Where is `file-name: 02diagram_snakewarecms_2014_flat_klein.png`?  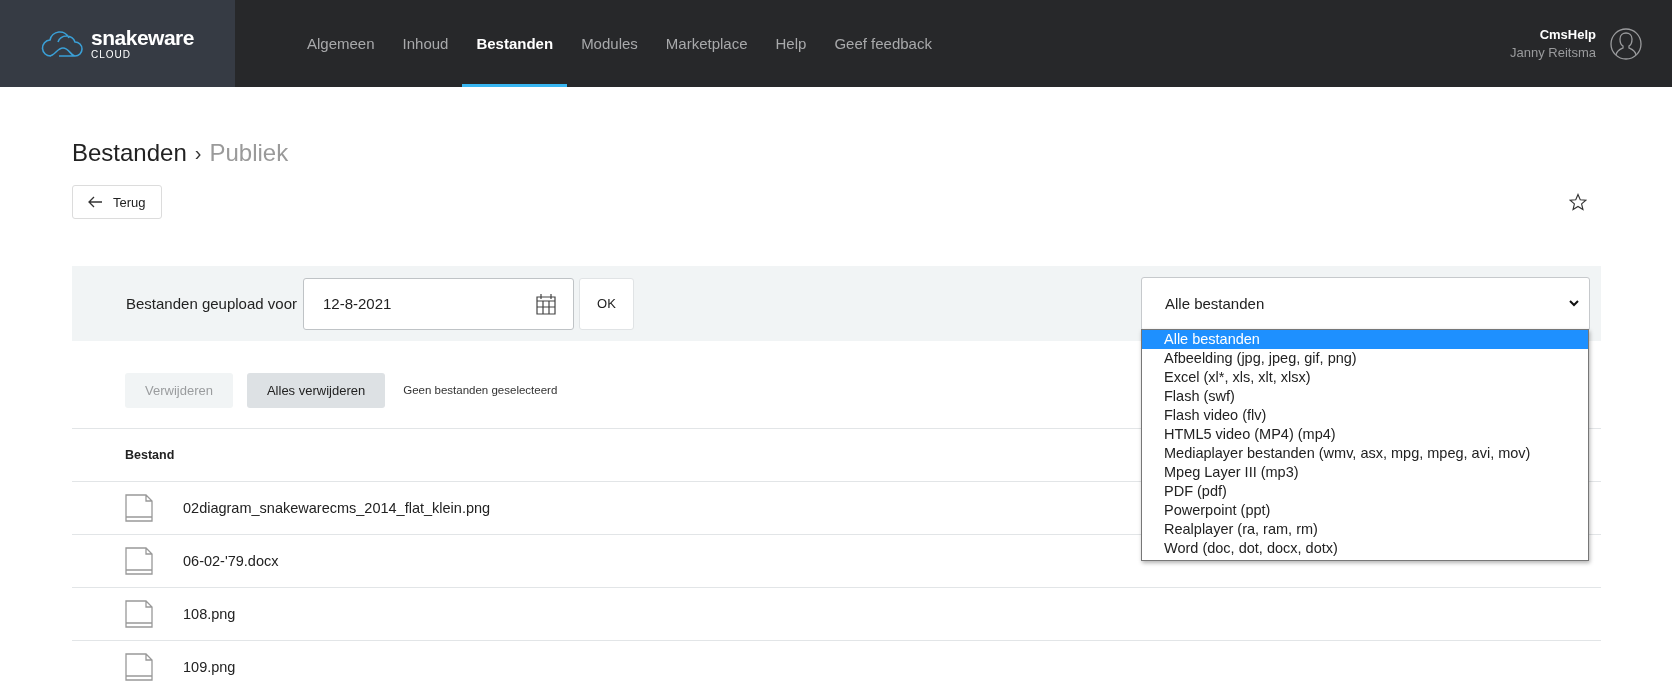 file-name: 02diagram_snakewarecms_2014_flat_klein.png is located at coordinates (337, 508).